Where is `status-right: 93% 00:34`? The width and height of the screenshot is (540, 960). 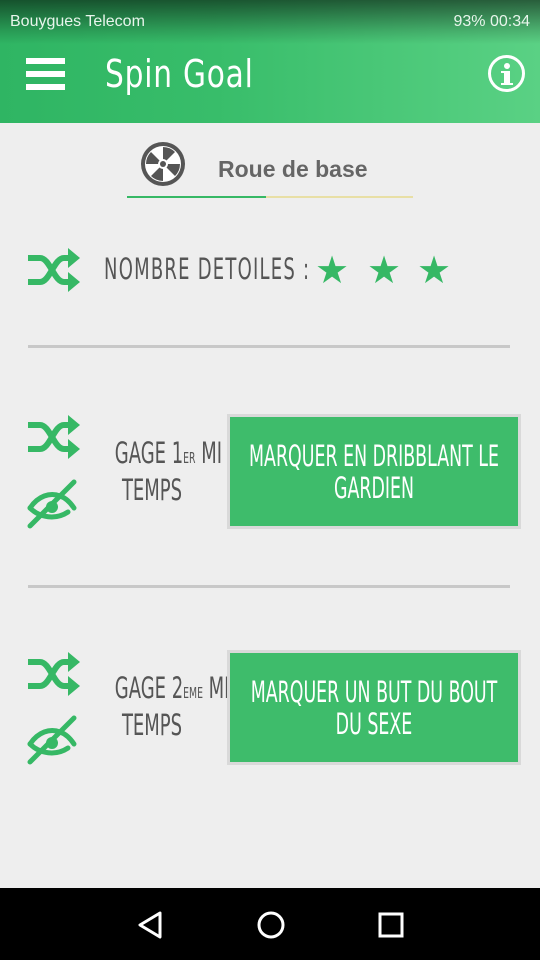 status-right: 93% 00:34 is located at coordinates (491, 22).